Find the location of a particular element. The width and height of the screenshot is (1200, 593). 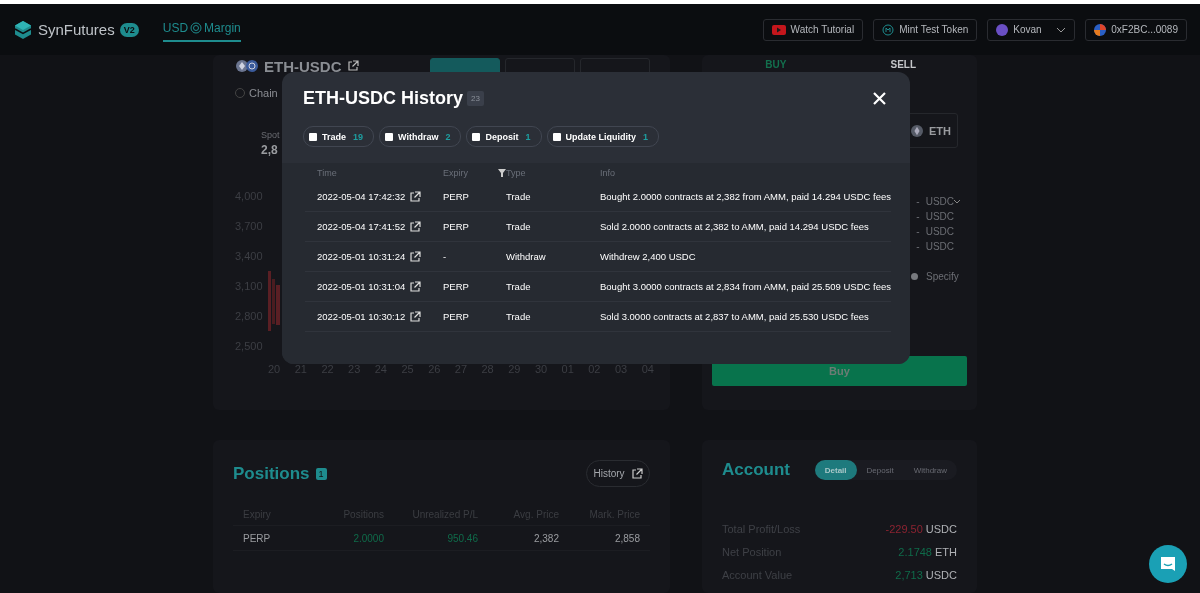

chip-count: 19 is located at coordinates (358, 136).